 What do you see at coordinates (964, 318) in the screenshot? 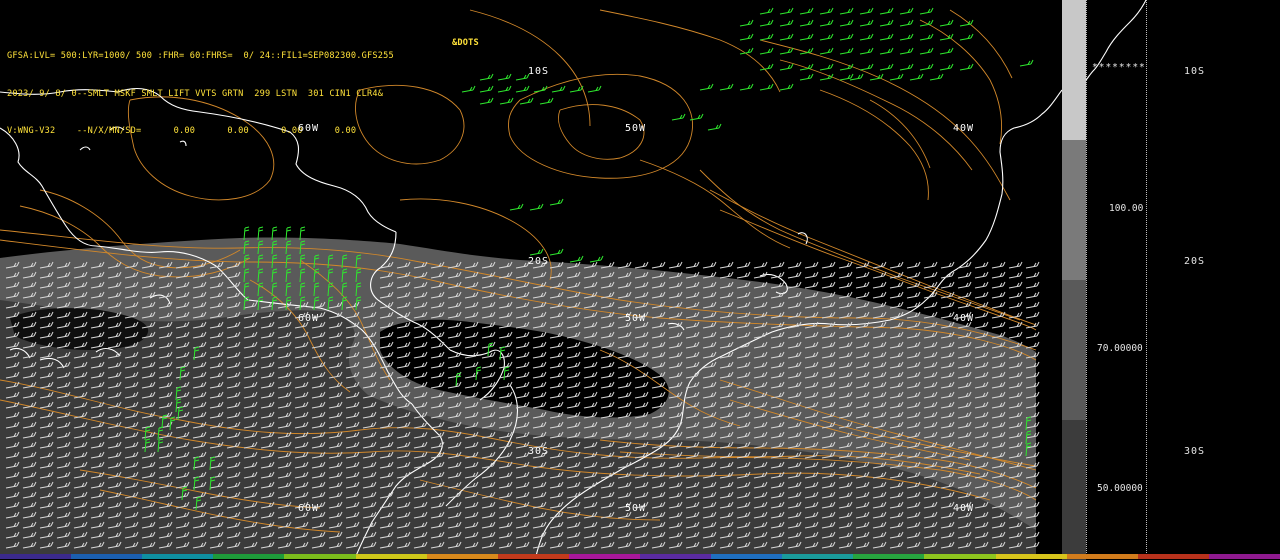
I see `lon-label-40w-2: 40W` at bounding box center [964, 318].